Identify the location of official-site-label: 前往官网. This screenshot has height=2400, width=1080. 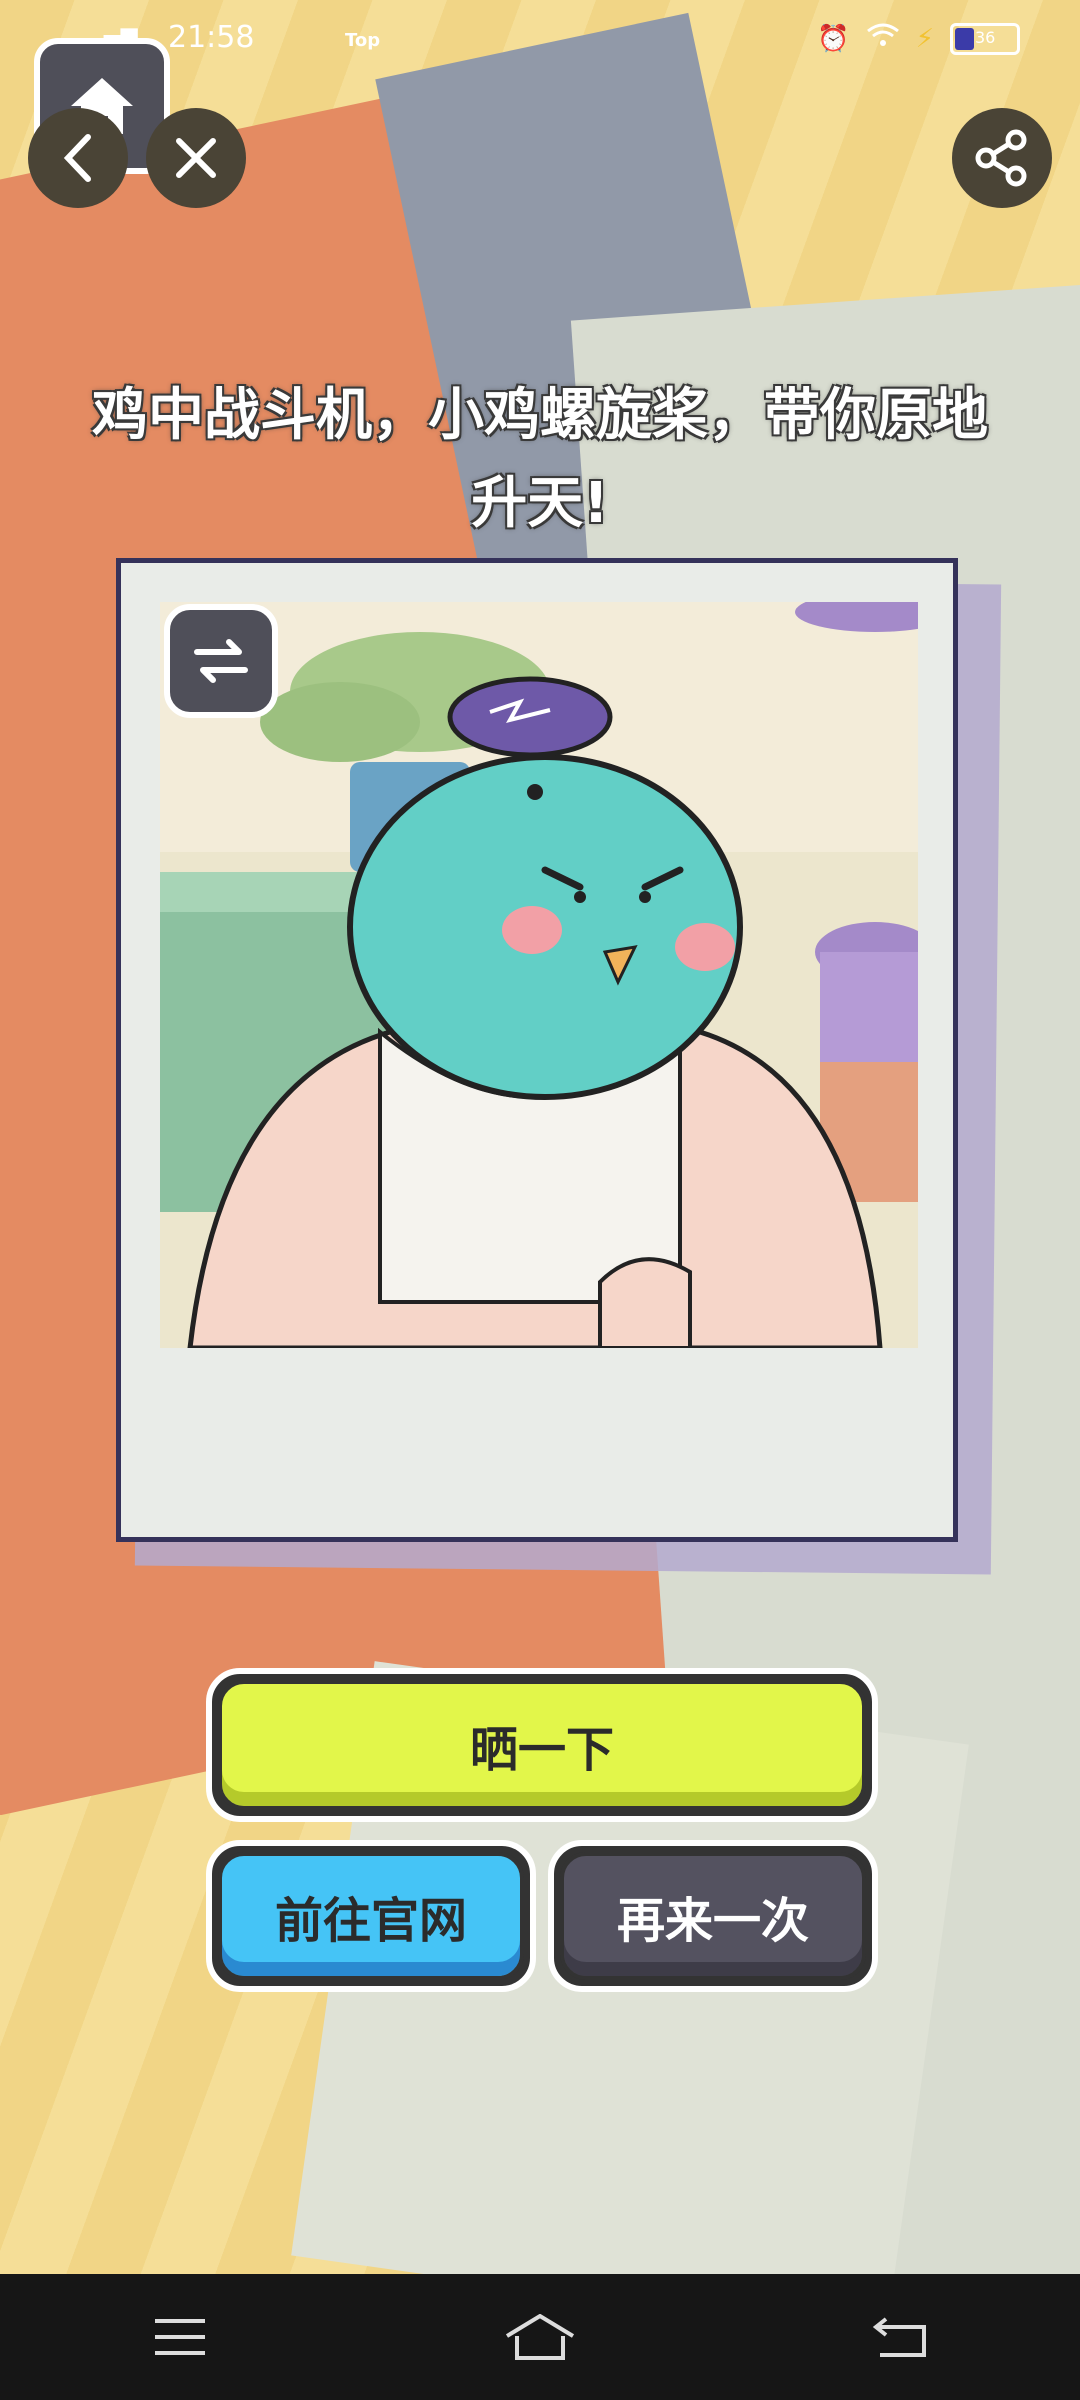
(370, 1921).